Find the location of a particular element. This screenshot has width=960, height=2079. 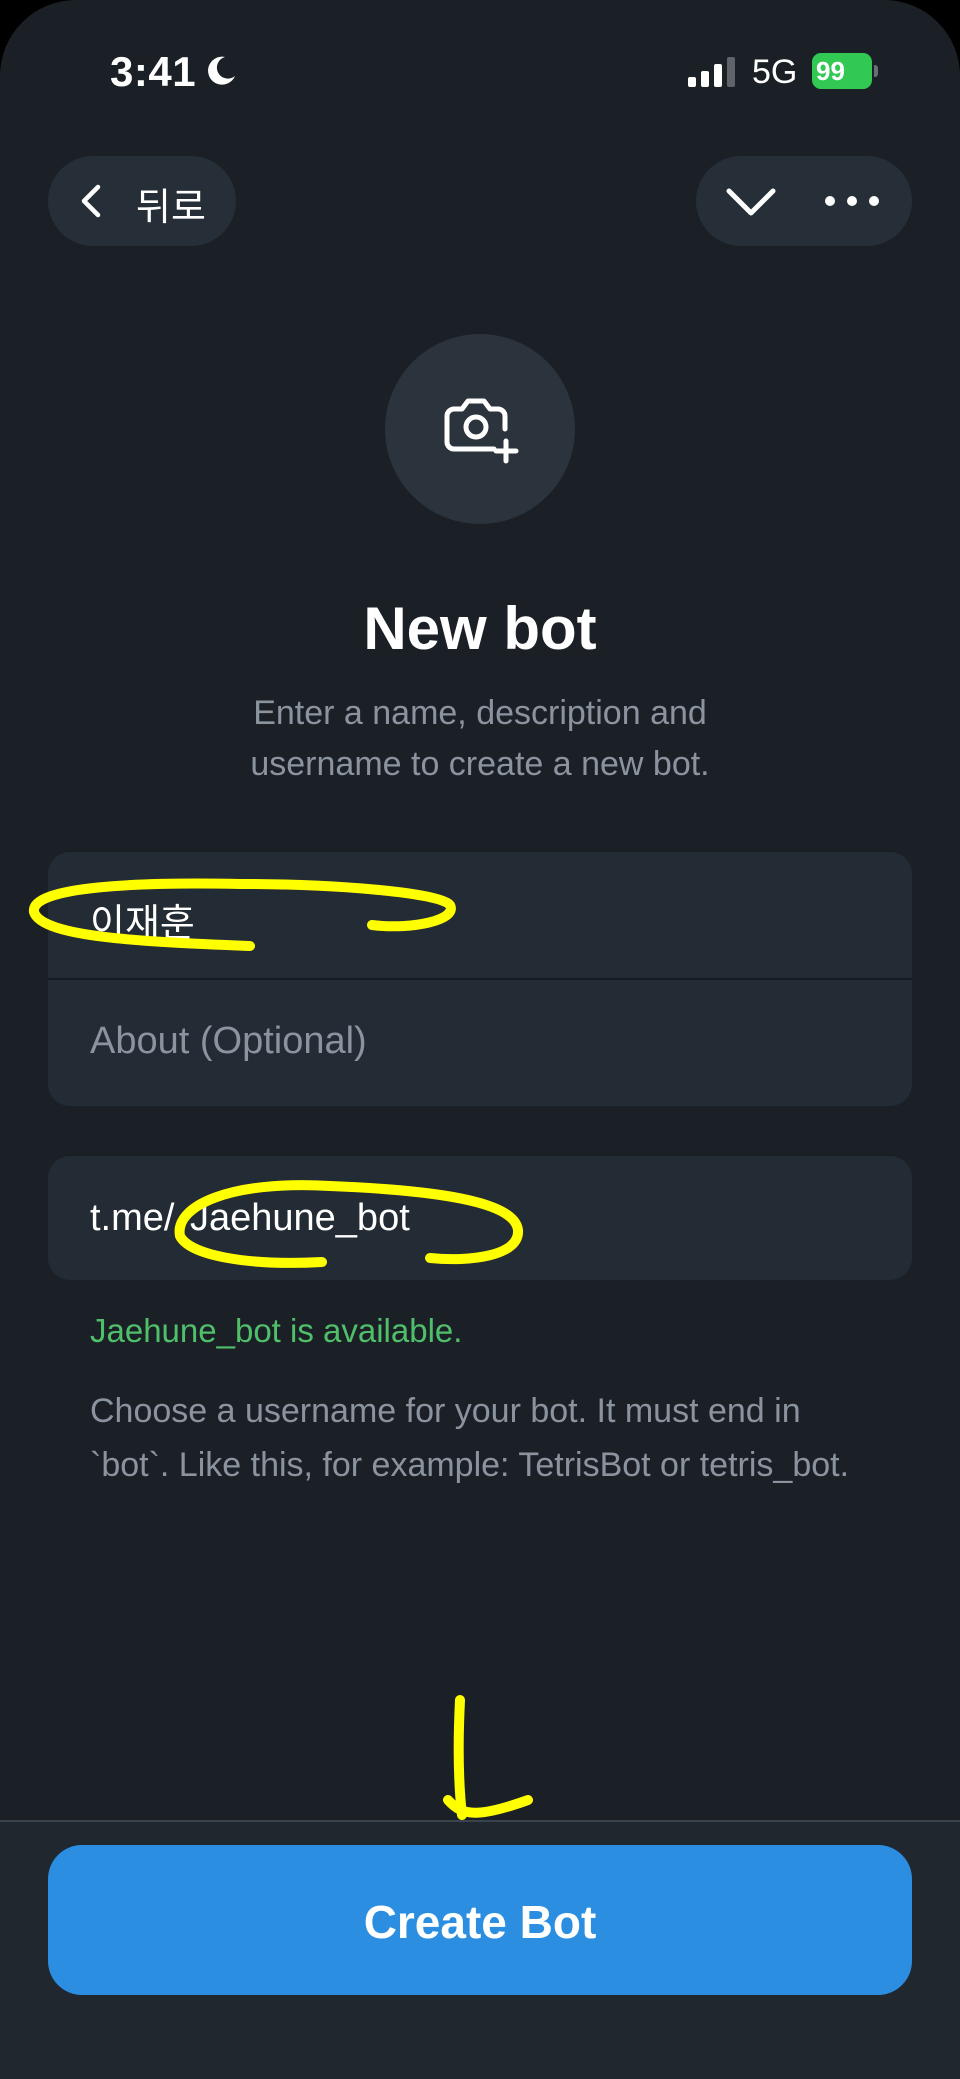

back-button: 뒤로 is located at coordinates (142, 201).